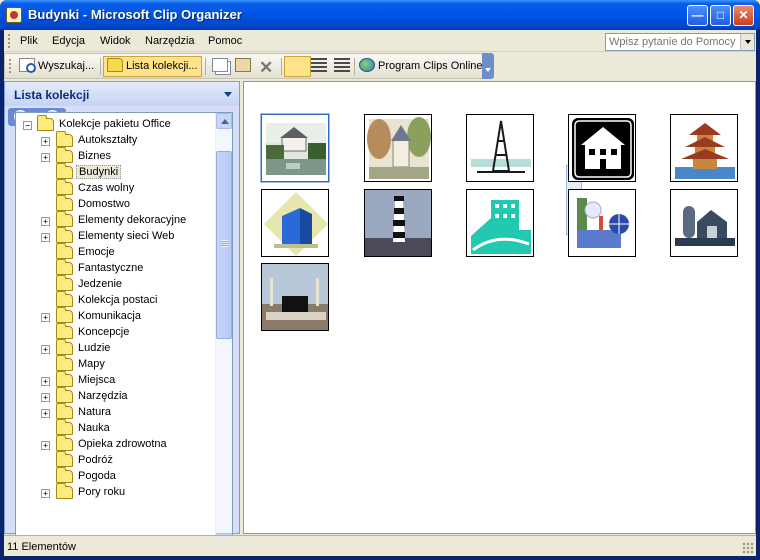 The width and height of the screenshot is (760, 560). I want to click on tree-scrollbar, so click(223, 331).